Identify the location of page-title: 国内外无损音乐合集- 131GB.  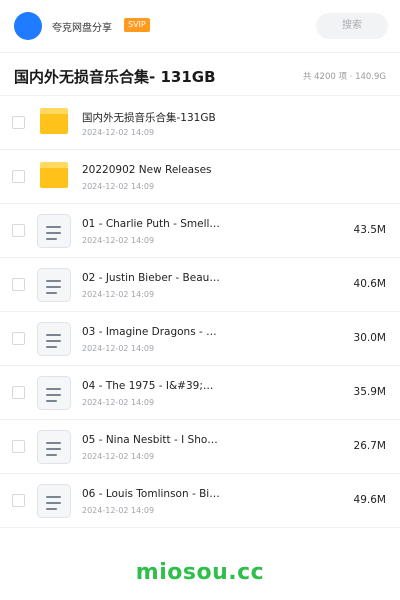
(115, 77).